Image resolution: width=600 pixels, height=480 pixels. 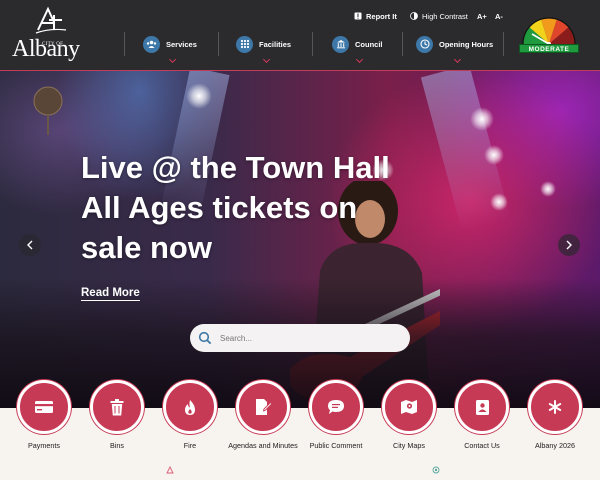 I want to click on people-icon, so click(x=151, y=44).